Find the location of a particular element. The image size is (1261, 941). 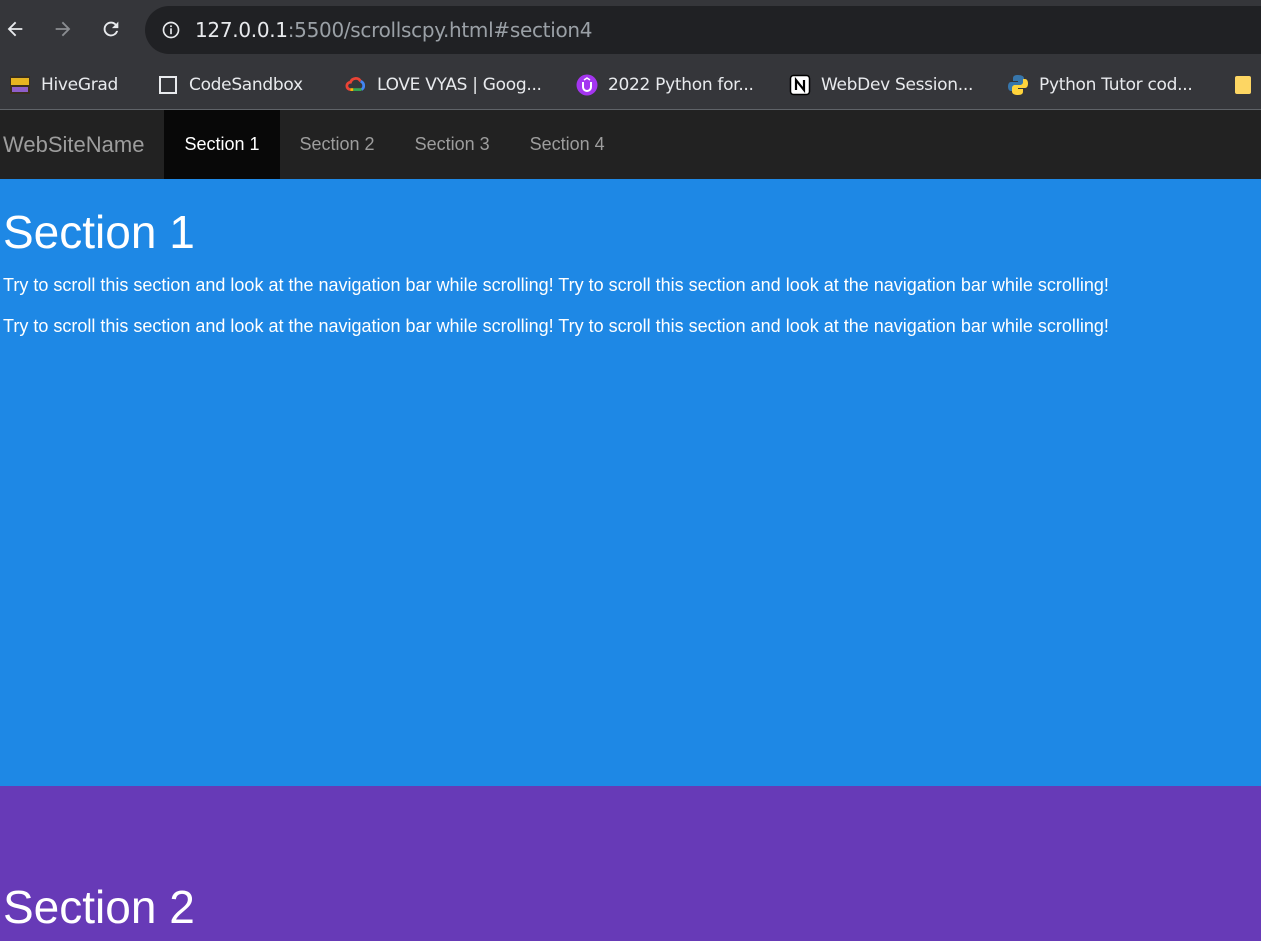

nav-link-section-2: Section 2 is located at coordinates (337, 144).